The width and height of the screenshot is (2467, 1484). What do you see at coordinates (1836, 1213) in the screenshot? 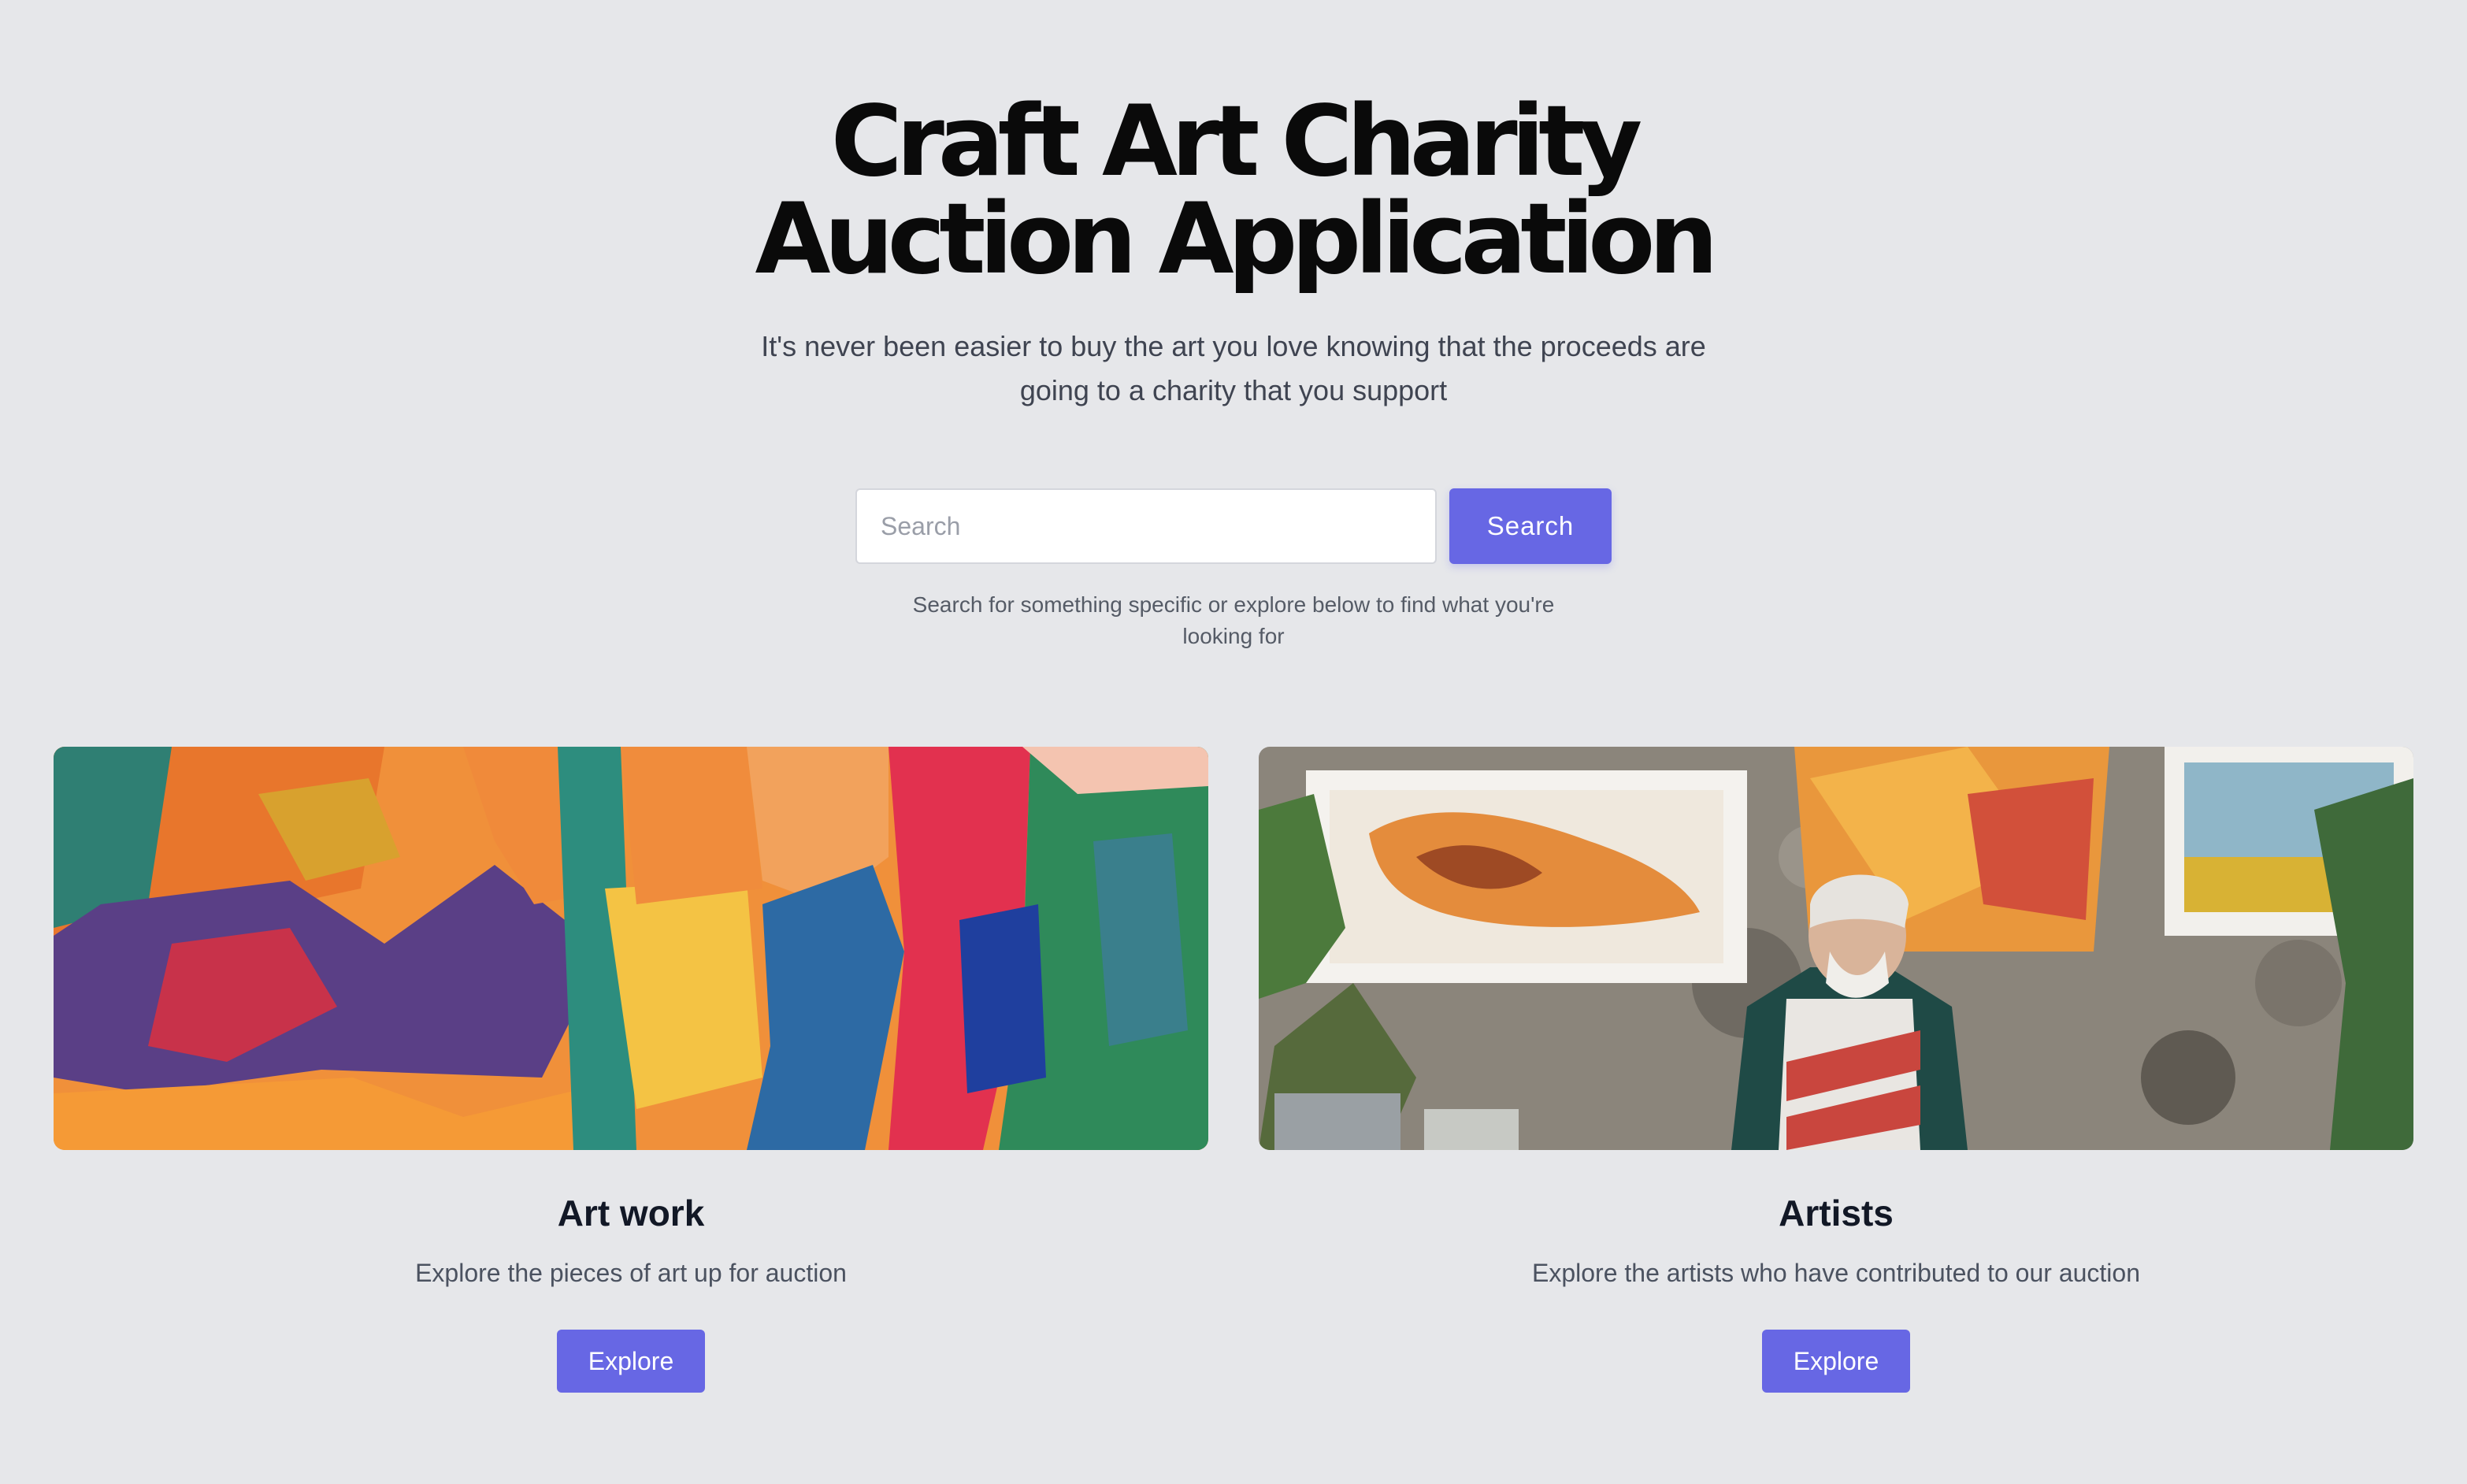
I see `artists-card-title: Artists` at bounding box center [1836, 1213].